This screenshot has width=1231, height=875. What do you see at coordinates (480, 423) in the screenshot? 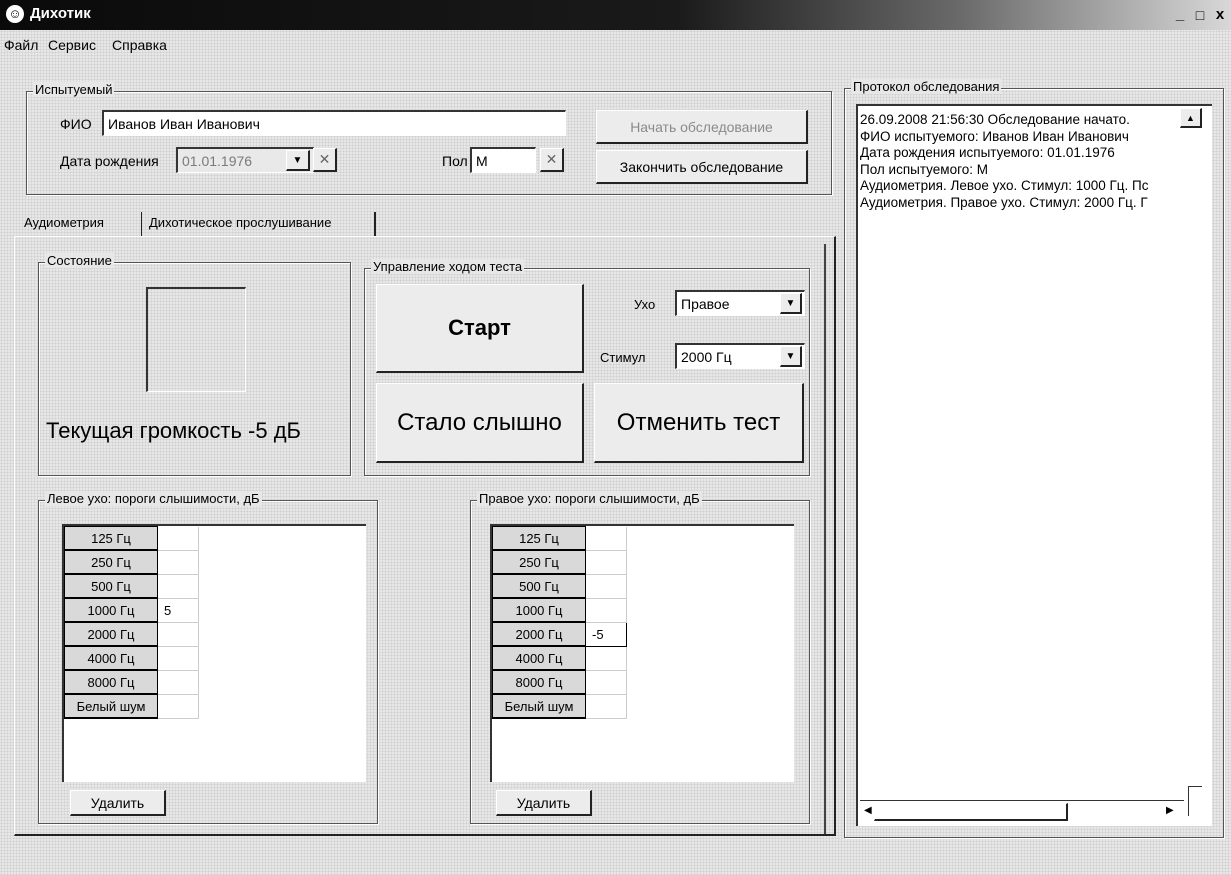
I see `heard-button: Стало слышно` at bounding box center [480, 423].